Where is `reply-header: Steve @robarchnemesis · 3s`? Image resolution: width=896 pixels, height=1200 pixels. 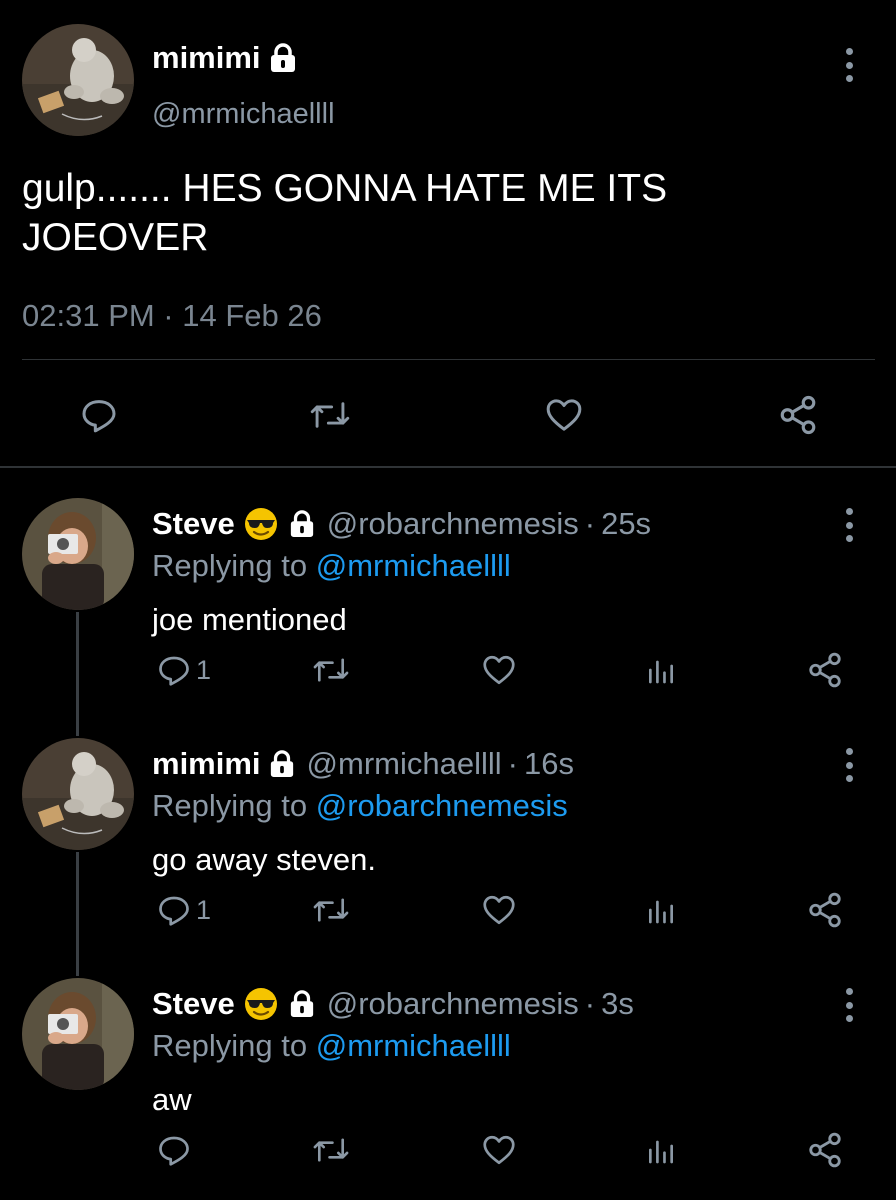 reply-header: Steve @robarchnemesis · 3s is located at coordinates (393, 1004).